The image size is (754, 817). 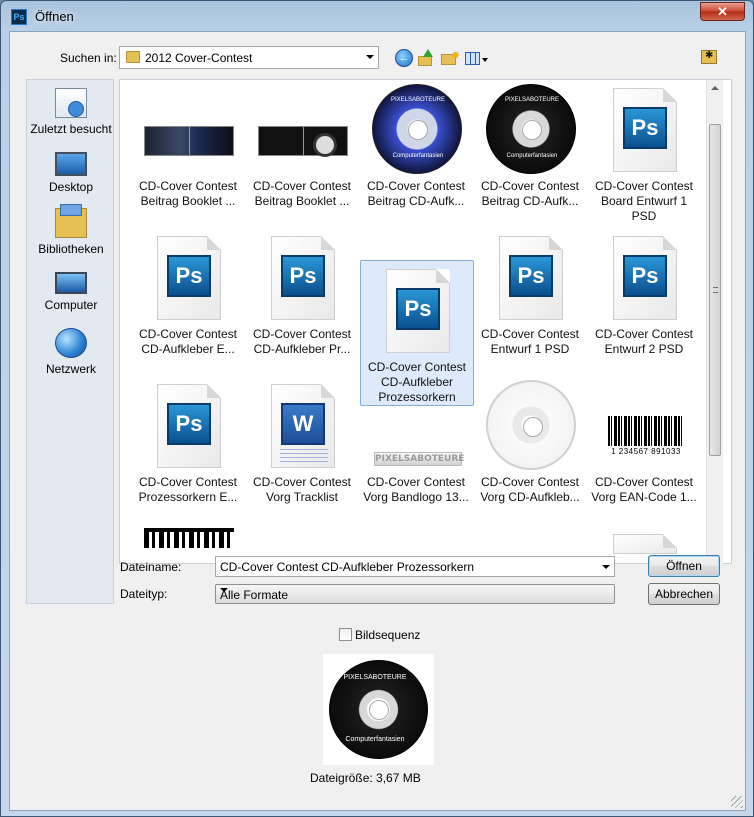 What do you see at coordinates (715, 290) in the screenshot?
I see `scrollbar-thumb` at bounding box center [715, 290].